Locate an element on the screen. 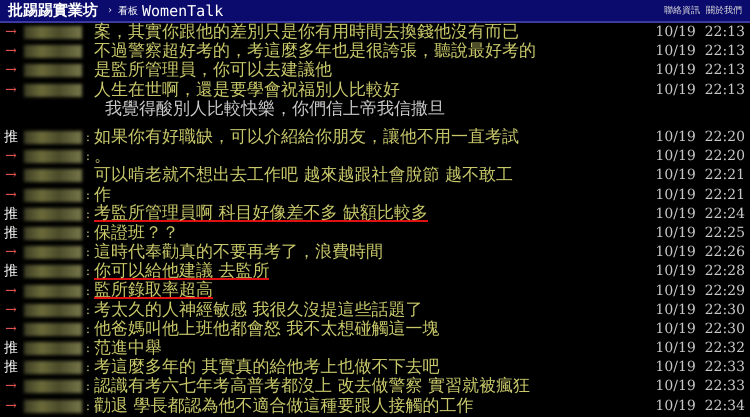  site-title: 批踢踢實業坊 is located at coordinates (53, 10).